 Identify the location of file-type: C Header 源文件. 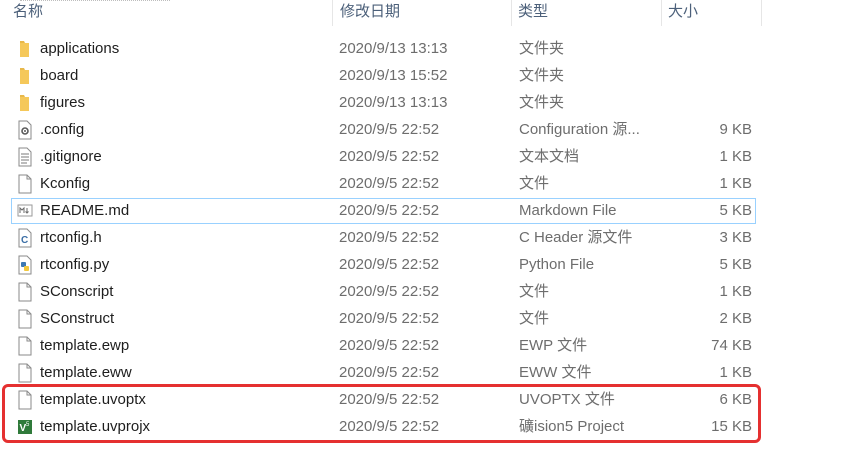
(576, 237).